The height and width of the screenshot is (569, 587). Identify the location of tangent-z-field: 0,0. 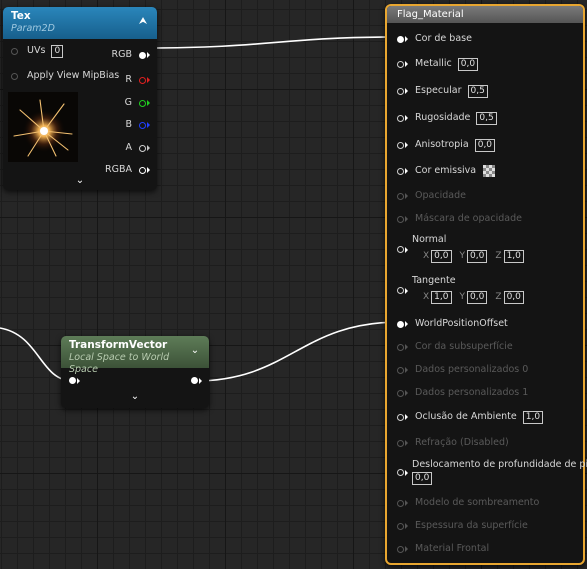
(513, 297).